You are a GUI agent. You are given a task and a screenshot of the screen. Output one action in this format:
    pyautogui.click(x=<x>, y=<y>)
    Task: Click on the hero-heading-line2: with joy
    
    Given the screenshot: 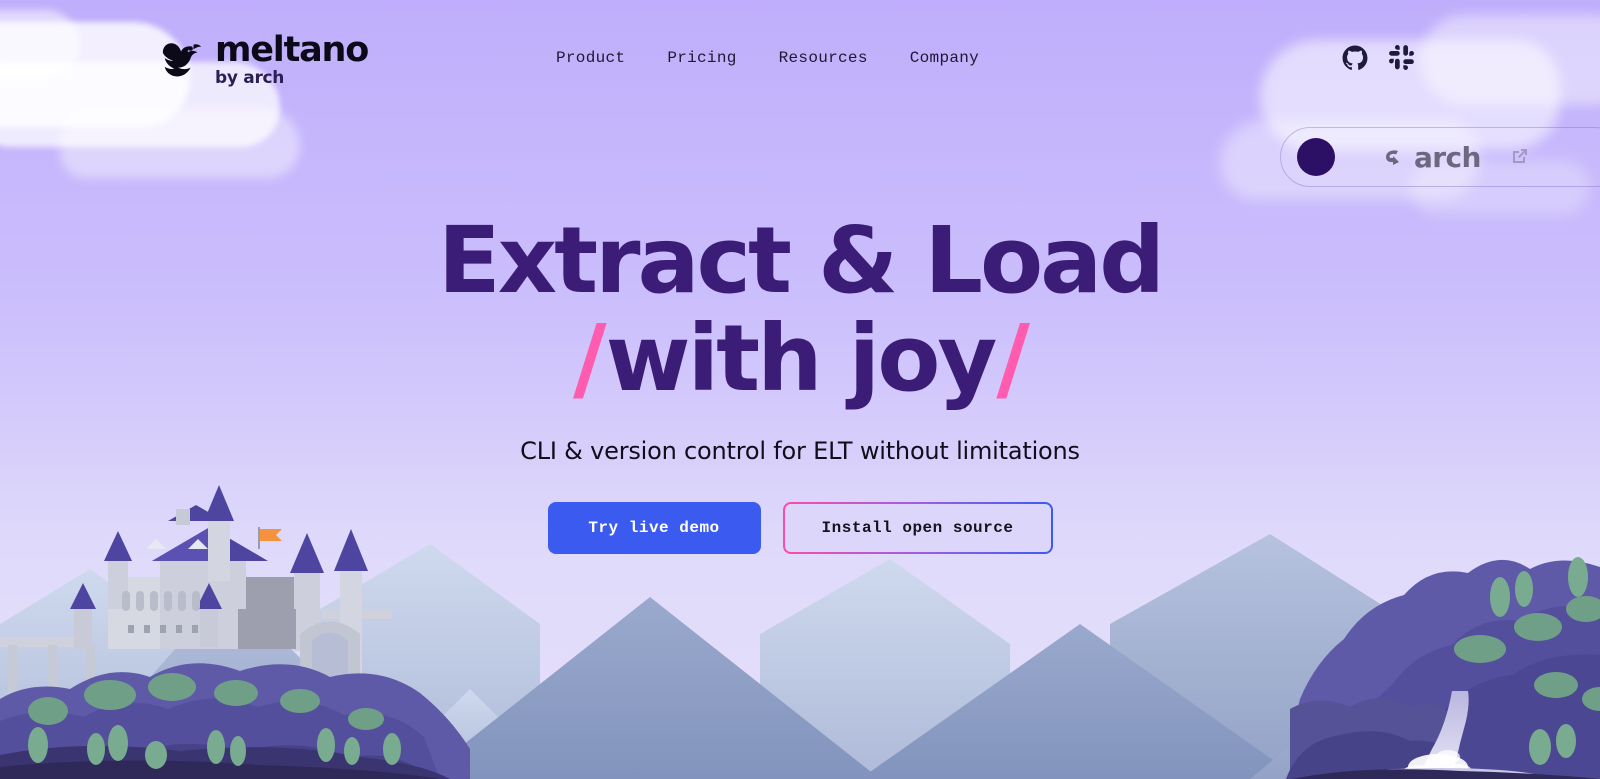 What is the action you would take?
    pyautogui.click(x=801, y=358)
    